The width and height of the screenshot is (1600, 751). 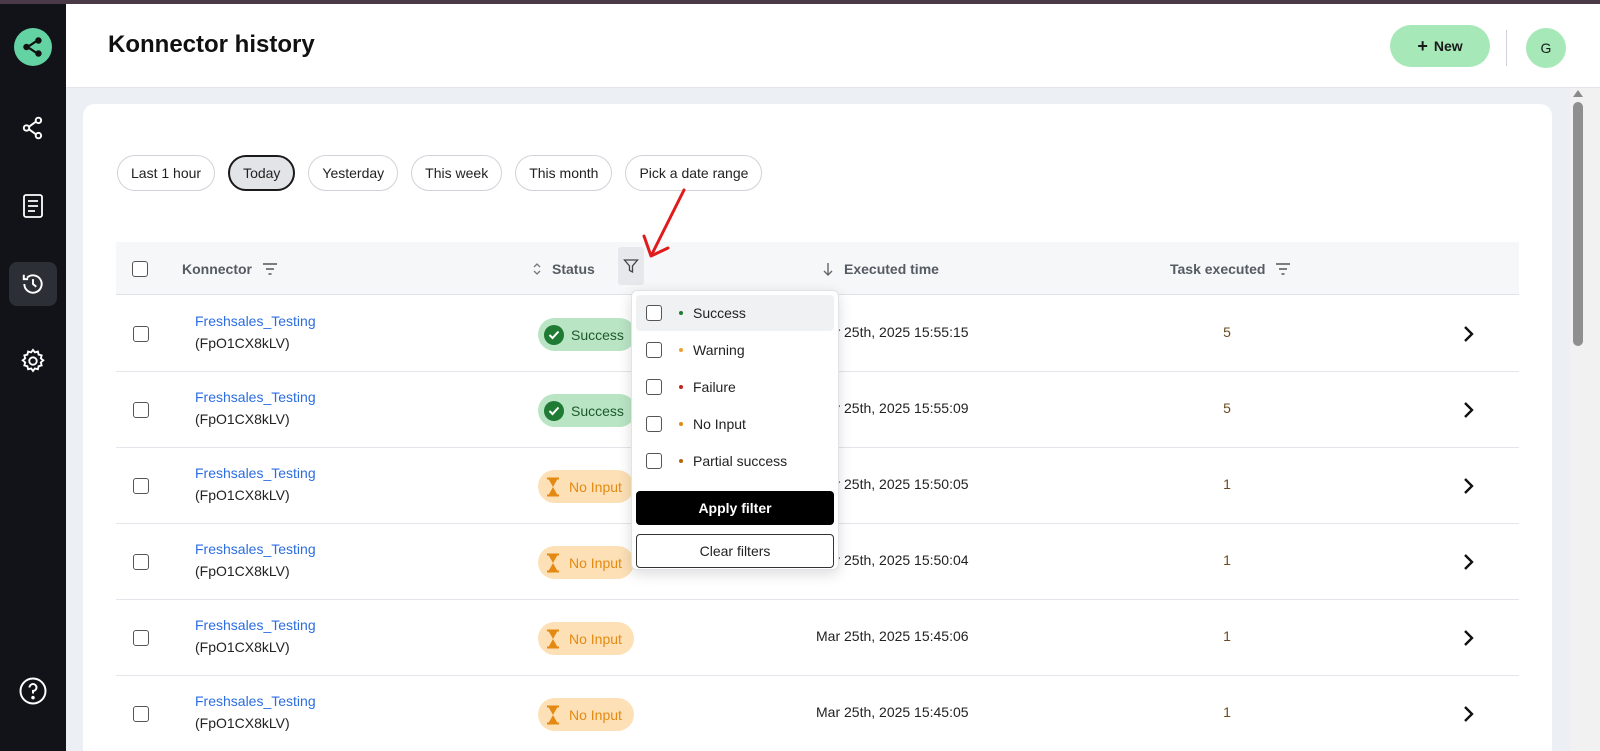 I want to click on document-icon, so click(x=33, y=206).